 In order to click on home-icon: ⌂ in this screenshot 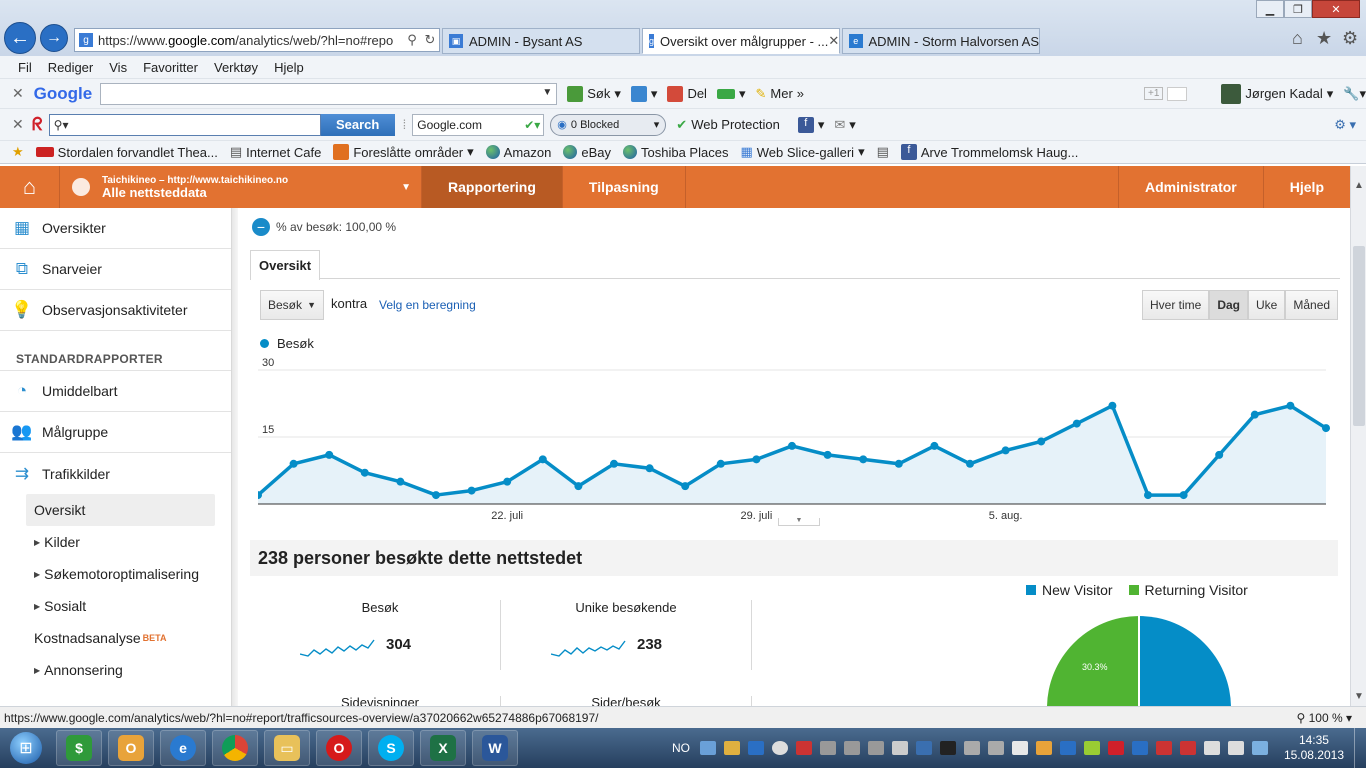, I will do `click(1297, 38)`.